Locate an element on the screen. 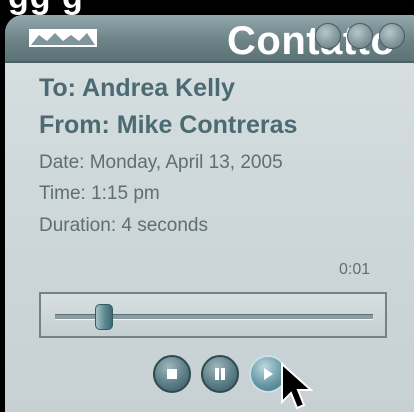  stop-button is located at coordinates (172, 374).